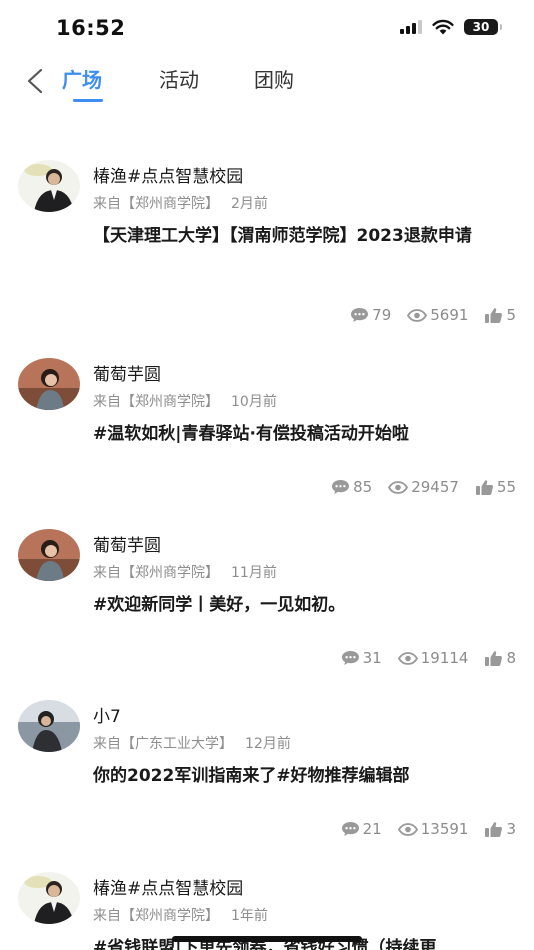  What do you see at coordinates (483, 27) in the screenshot?
I see `battery-icon: 30` at bounding box center [483, 27].